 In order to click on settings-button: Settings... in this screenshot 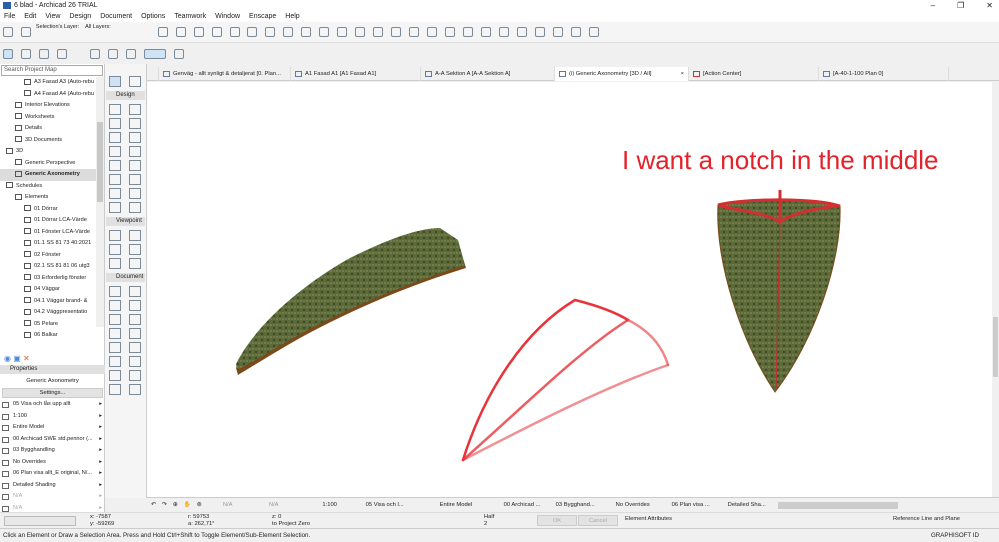, I will do `click(52, 393)`.